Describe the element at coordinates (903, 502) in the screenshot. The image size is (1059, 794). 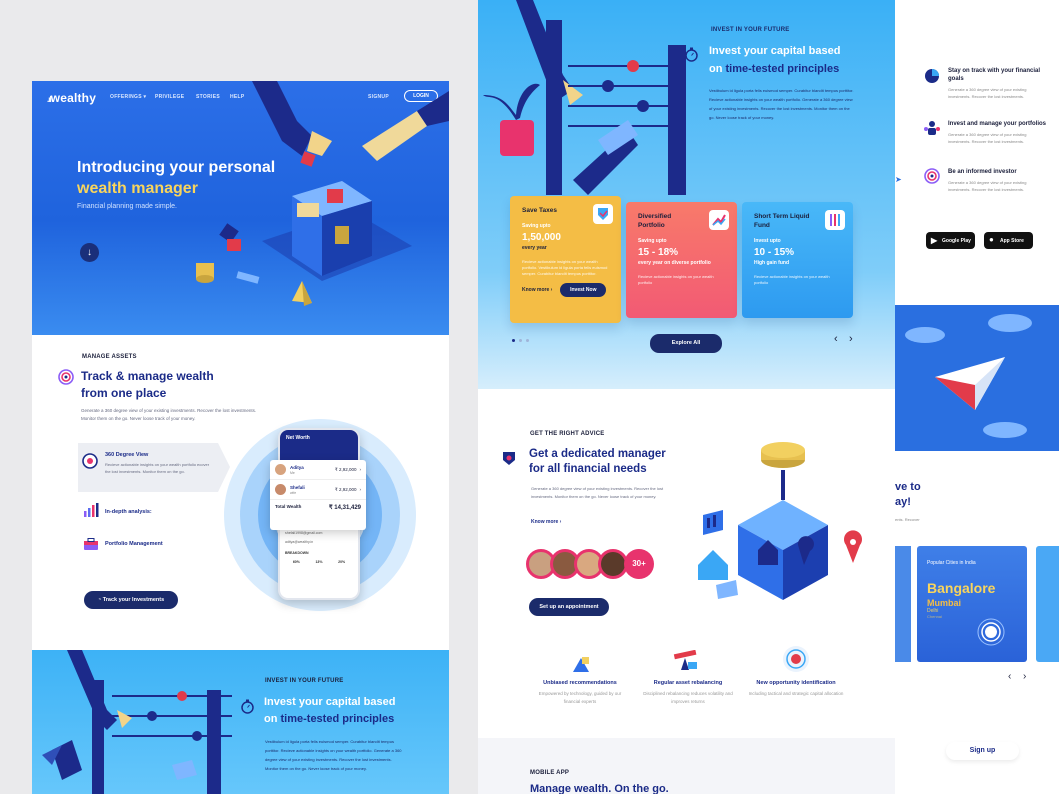
I see `banner-title-line2: ay!` at that location.